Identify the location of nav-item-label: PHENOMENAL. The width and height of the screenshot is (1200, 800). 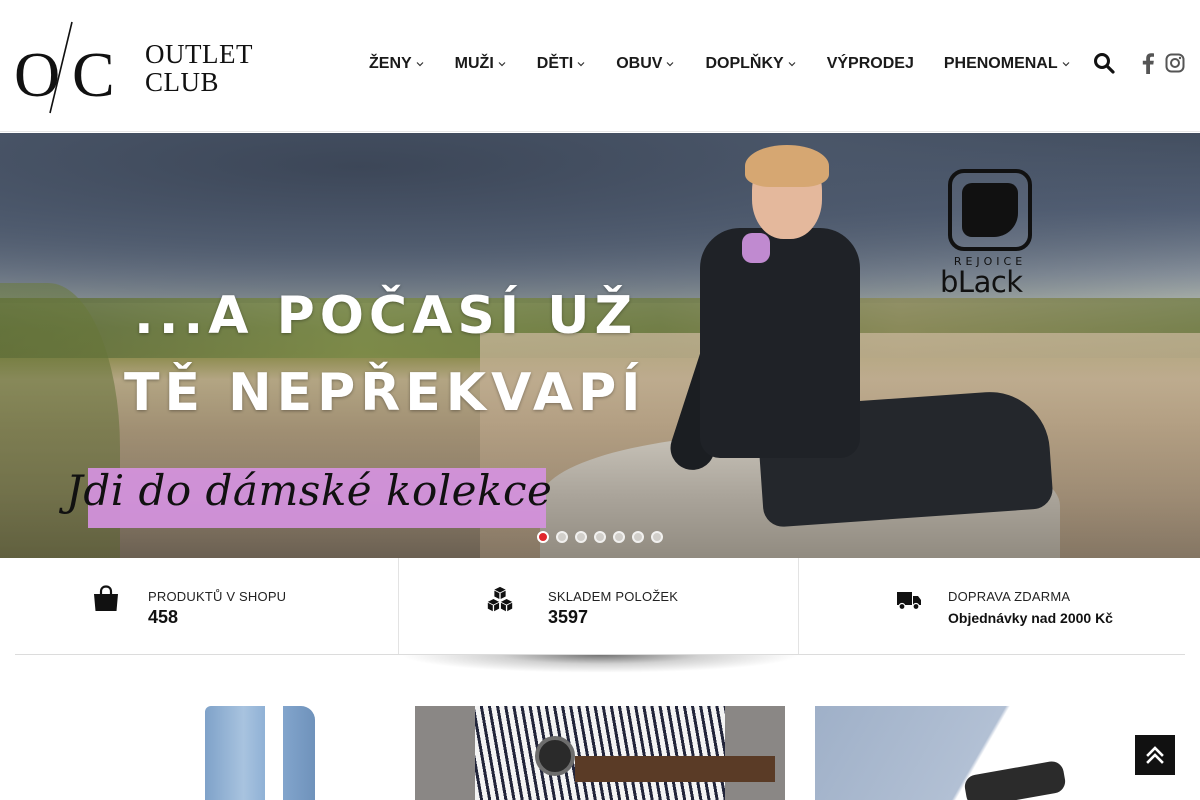
(1000, 63).